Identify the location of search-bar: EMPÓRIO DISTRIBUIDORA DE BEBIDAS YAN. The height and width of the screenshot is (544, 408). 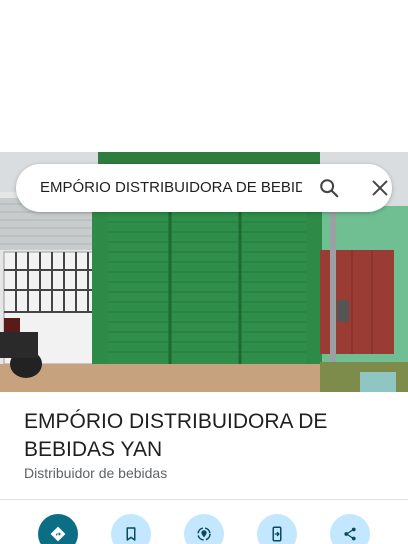
(204, 188).